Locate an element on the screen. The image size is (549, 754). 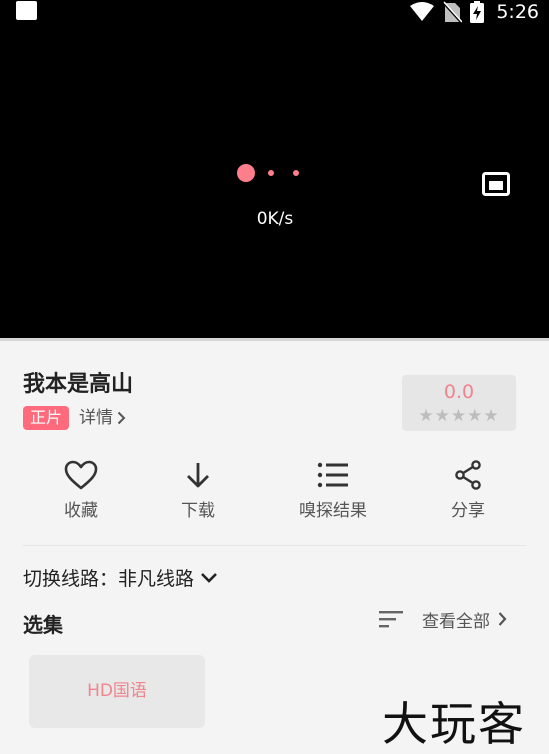
player-divider is located at coordinates (274, 339).